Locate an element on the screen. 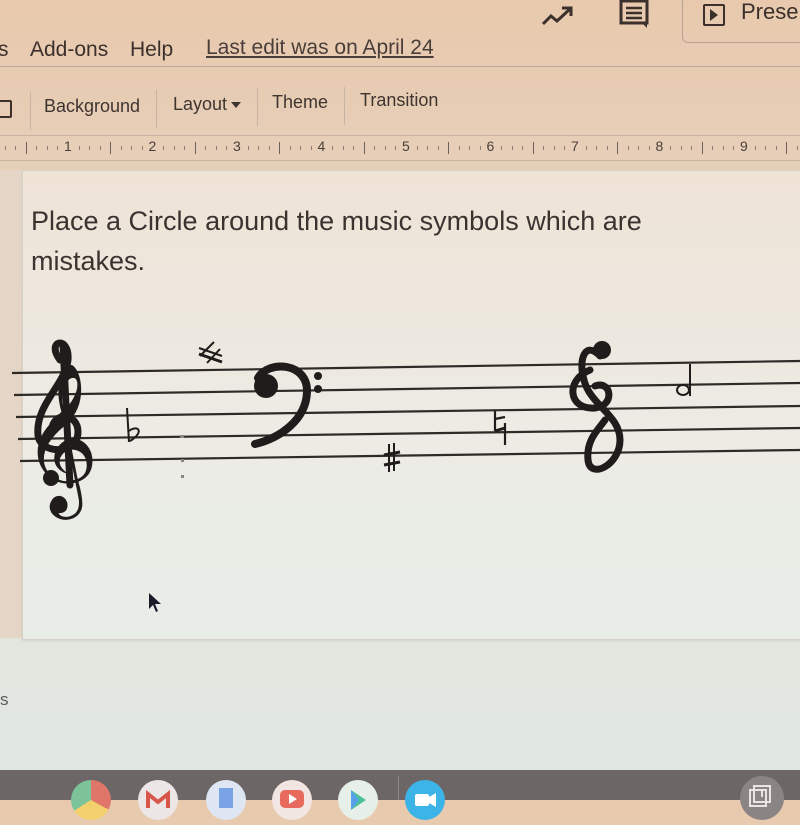  ruler-number: 4 is located at coordinates (321, 146).